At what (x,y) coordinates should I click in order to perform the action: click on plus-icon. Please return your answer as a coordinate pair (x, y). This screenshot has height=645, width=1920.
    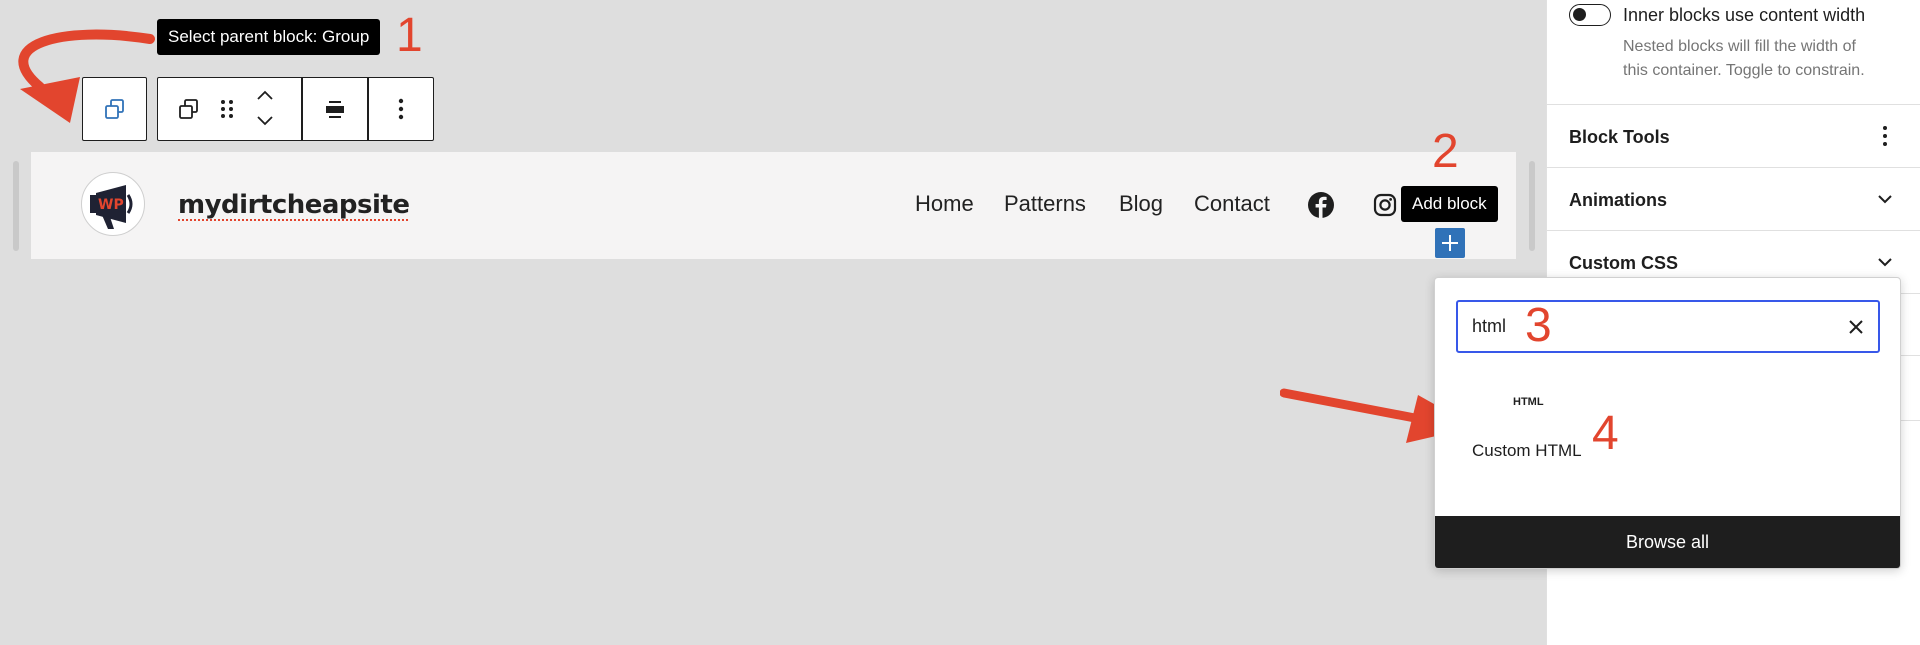
    Looking at the image, I should click on (1450, 243).